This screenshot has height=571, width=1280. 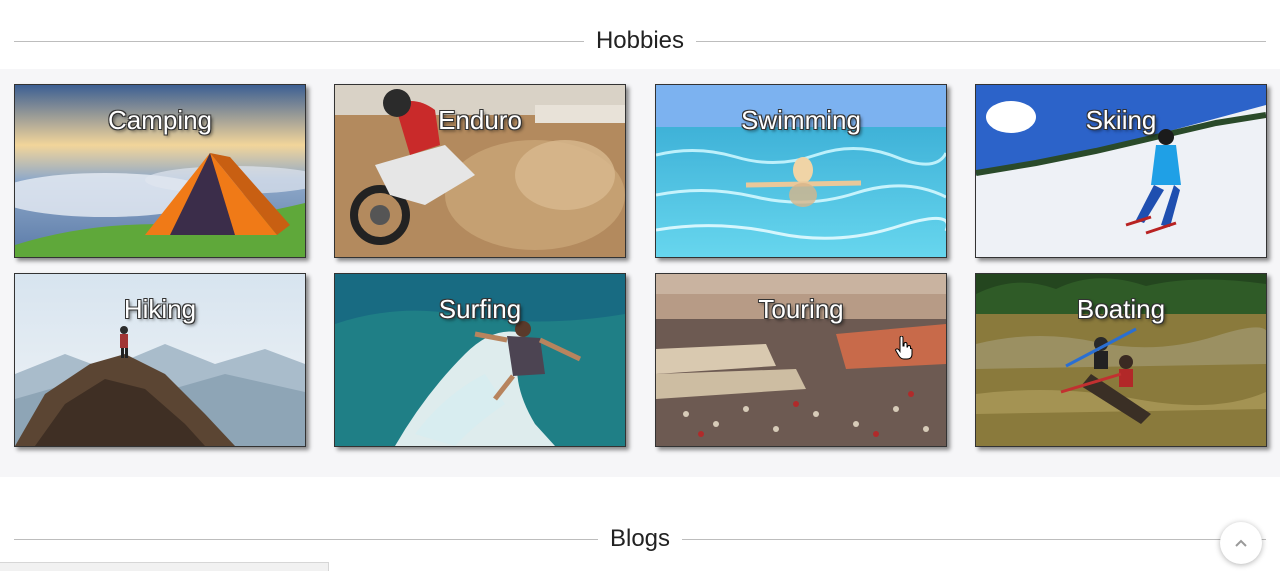 I want to click on hobbies-title: Hobbies, so click(x=640, y=40).